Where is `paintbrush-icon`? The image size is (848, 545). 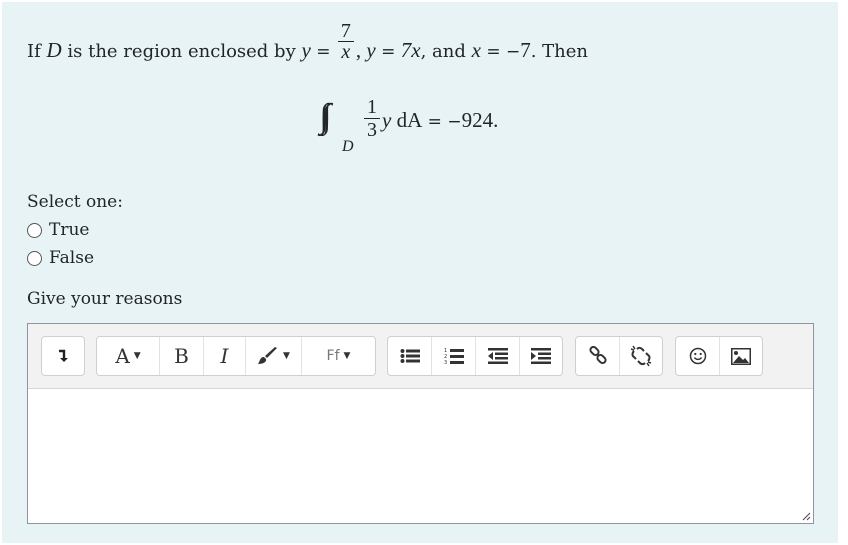 paintbrush-icon is located at coordinates (268, 355).